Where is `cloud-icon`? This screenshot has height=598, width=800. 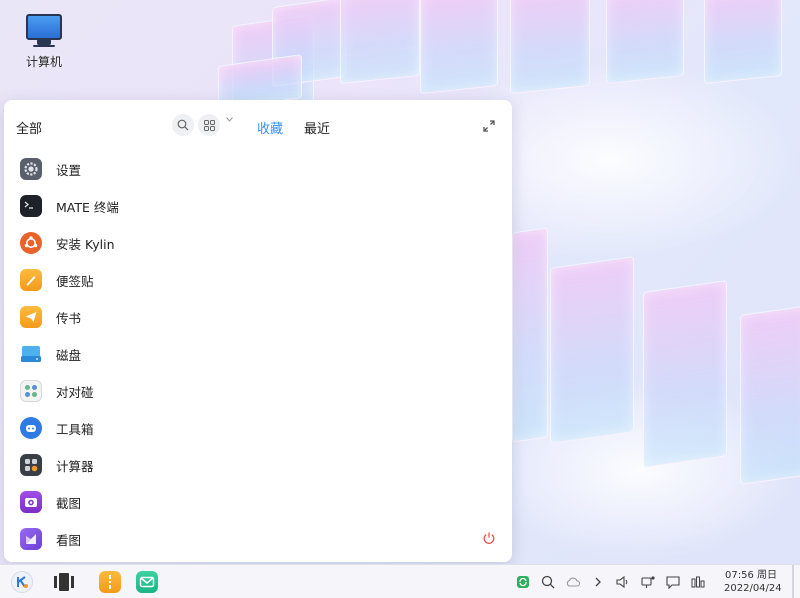 cloud-icon is located at coordinates (573, 582).